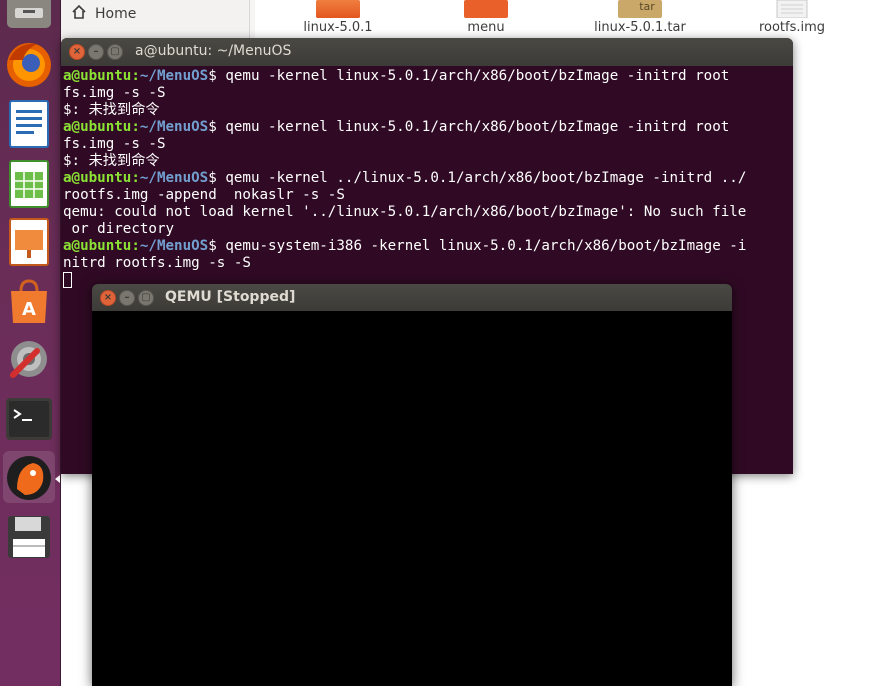  I want to click on terminal-title: a@ubuntu: ~/MenuOS, so click(213, 51).